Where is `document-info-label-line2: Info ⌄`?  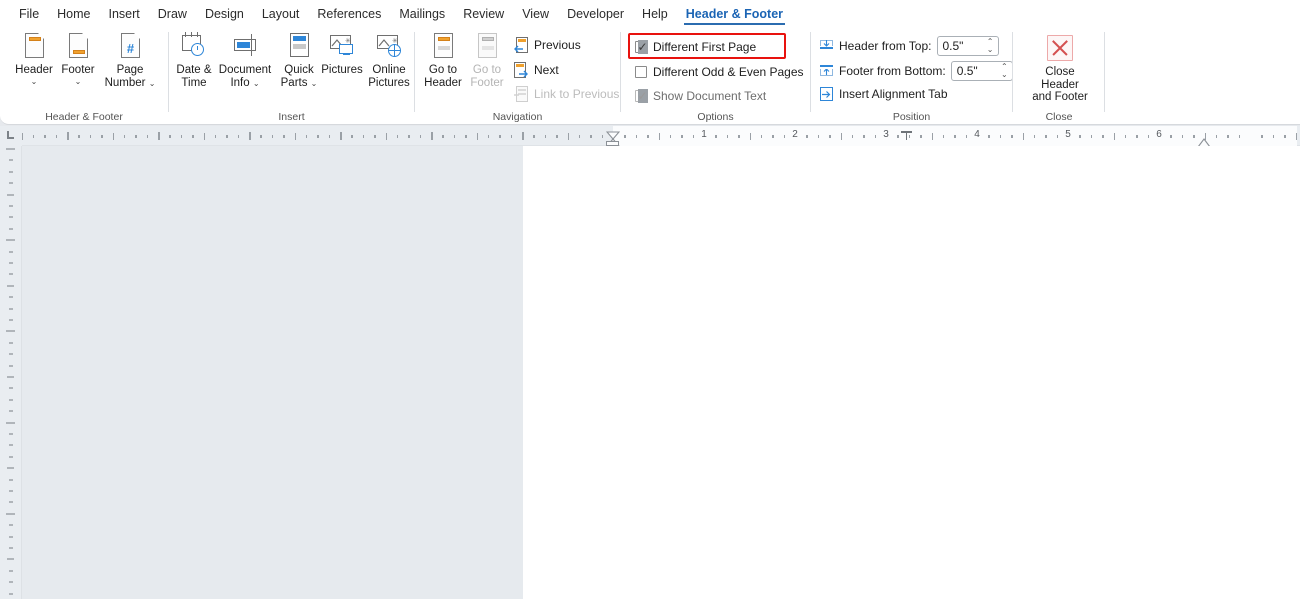 document-info-label-line2: Info ⌄ is located at coordinates (245, 82).